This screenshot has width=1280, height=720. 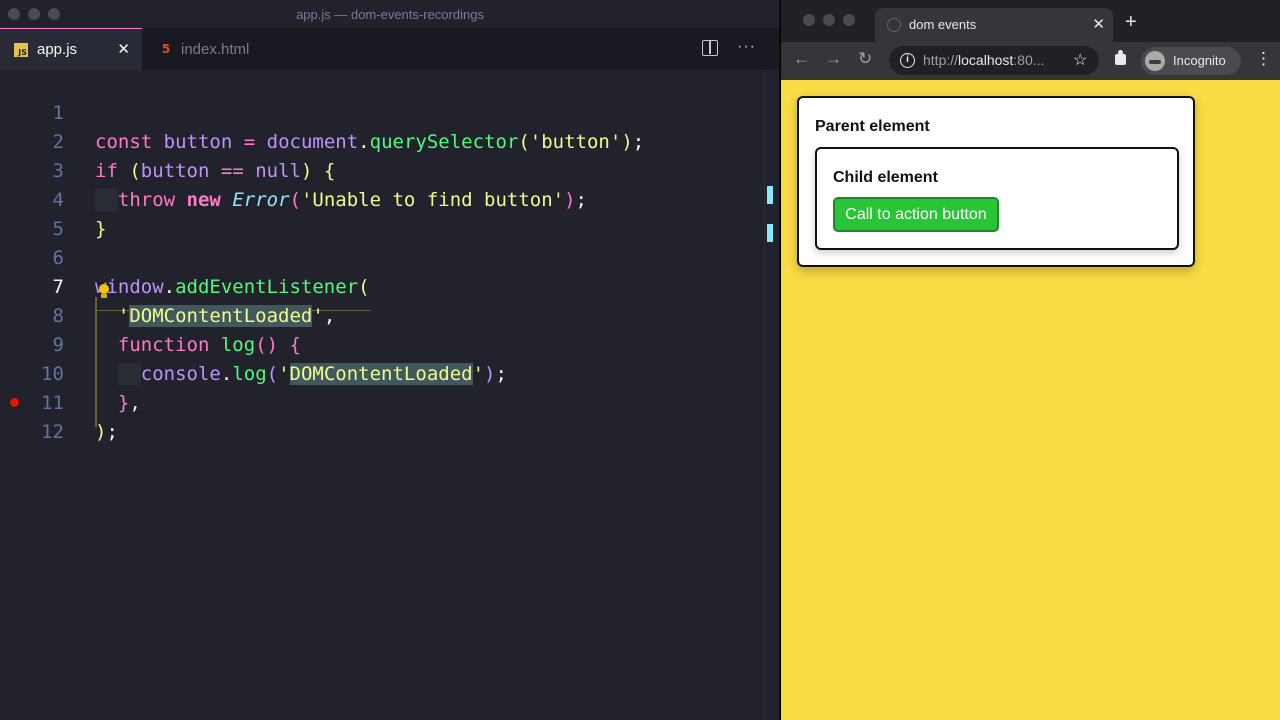 I want to click on reload-icon: ↻, so click(x=865, y=59).